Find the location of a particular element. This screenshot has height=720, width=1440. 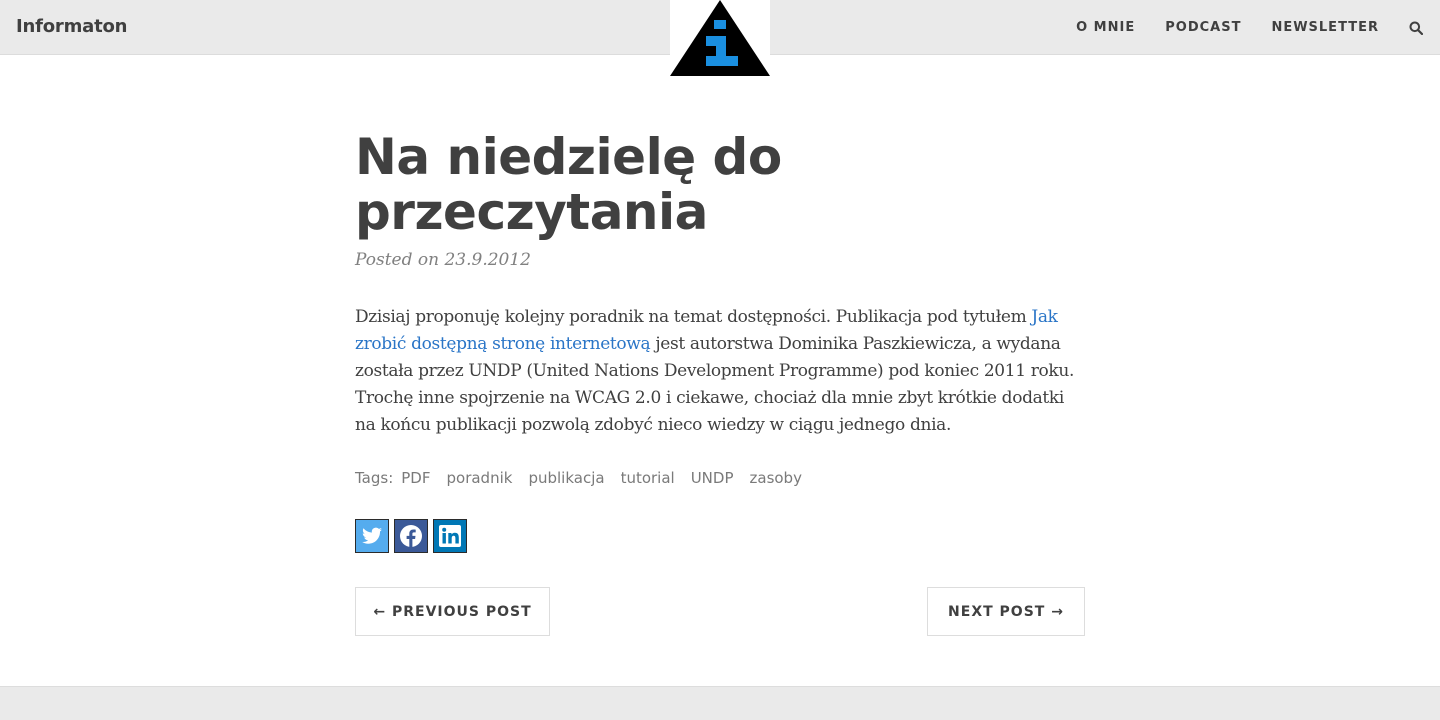

facebook-icon is located at coordinates (411, 536).